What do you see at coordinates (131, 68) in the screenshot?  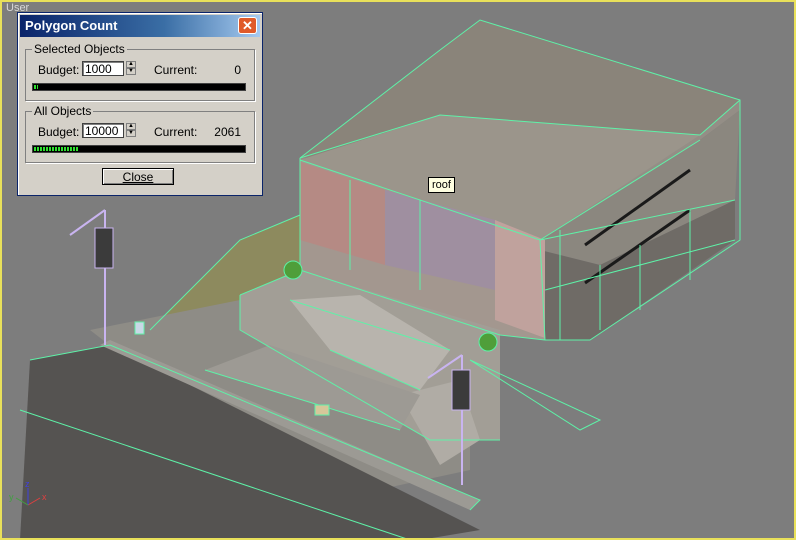 I see `selected-budget-spinner: ▲ ▼` at bounding box center [131, 68].